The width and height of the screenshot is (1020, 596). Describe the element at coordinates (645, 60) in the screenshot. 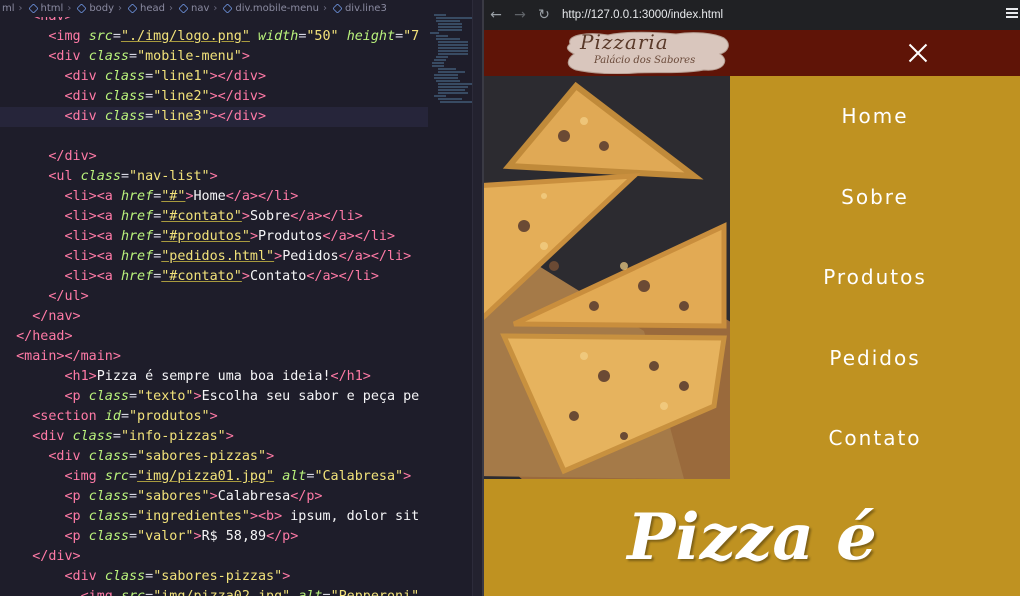

I see `logo-subtitle: Palácio dos Sabores` at that location.